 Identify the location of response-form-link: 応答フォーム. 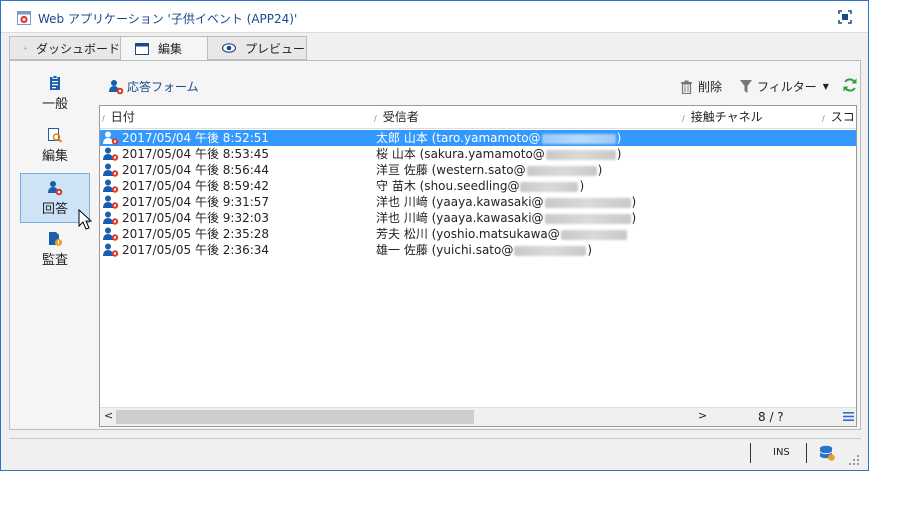
(153, 86).